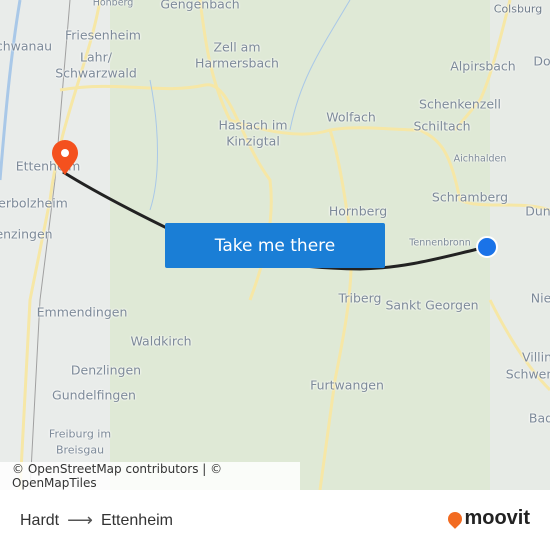 The image size is (550, 550). I want to click on arrow-right-icon: ⟶, so click(80, 520).